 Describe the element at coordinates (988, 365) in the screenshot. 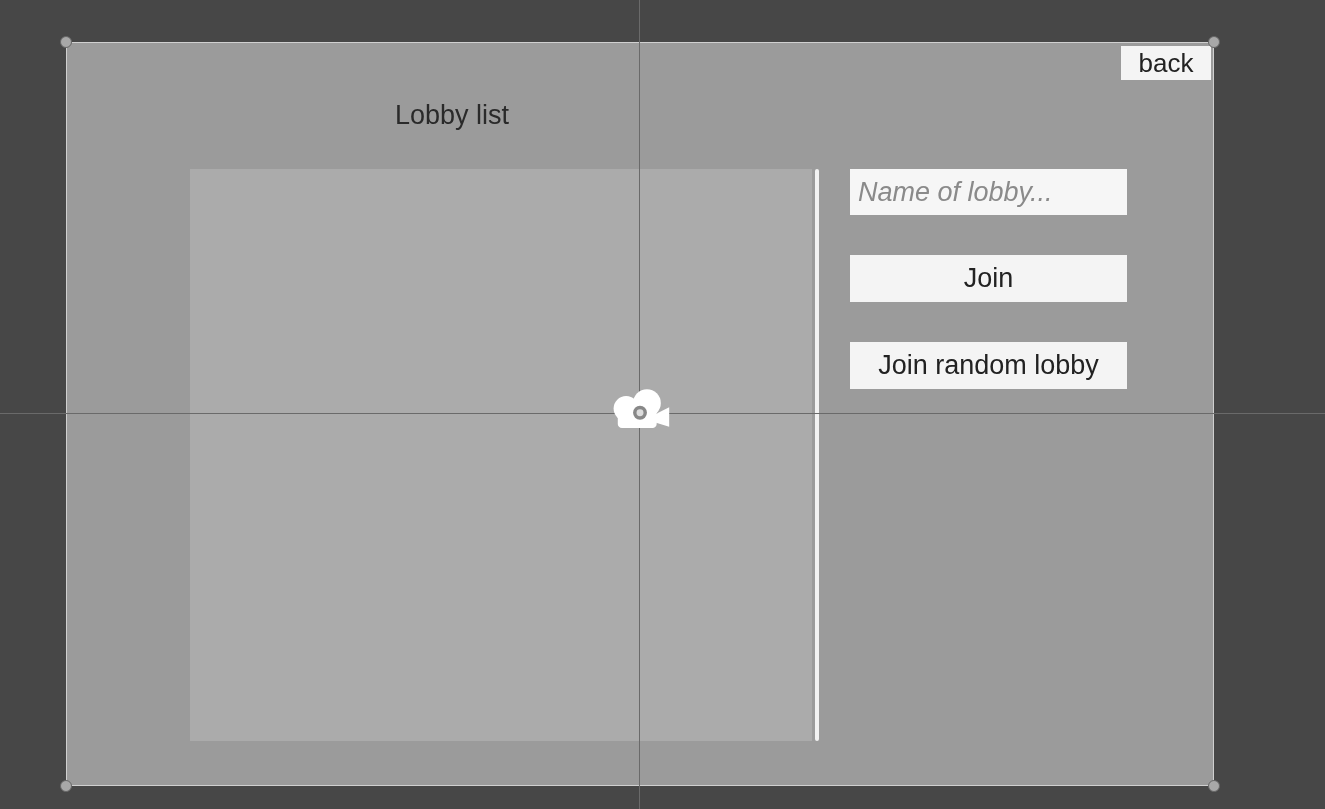

I see `join-button: Join random lobby` at that location.